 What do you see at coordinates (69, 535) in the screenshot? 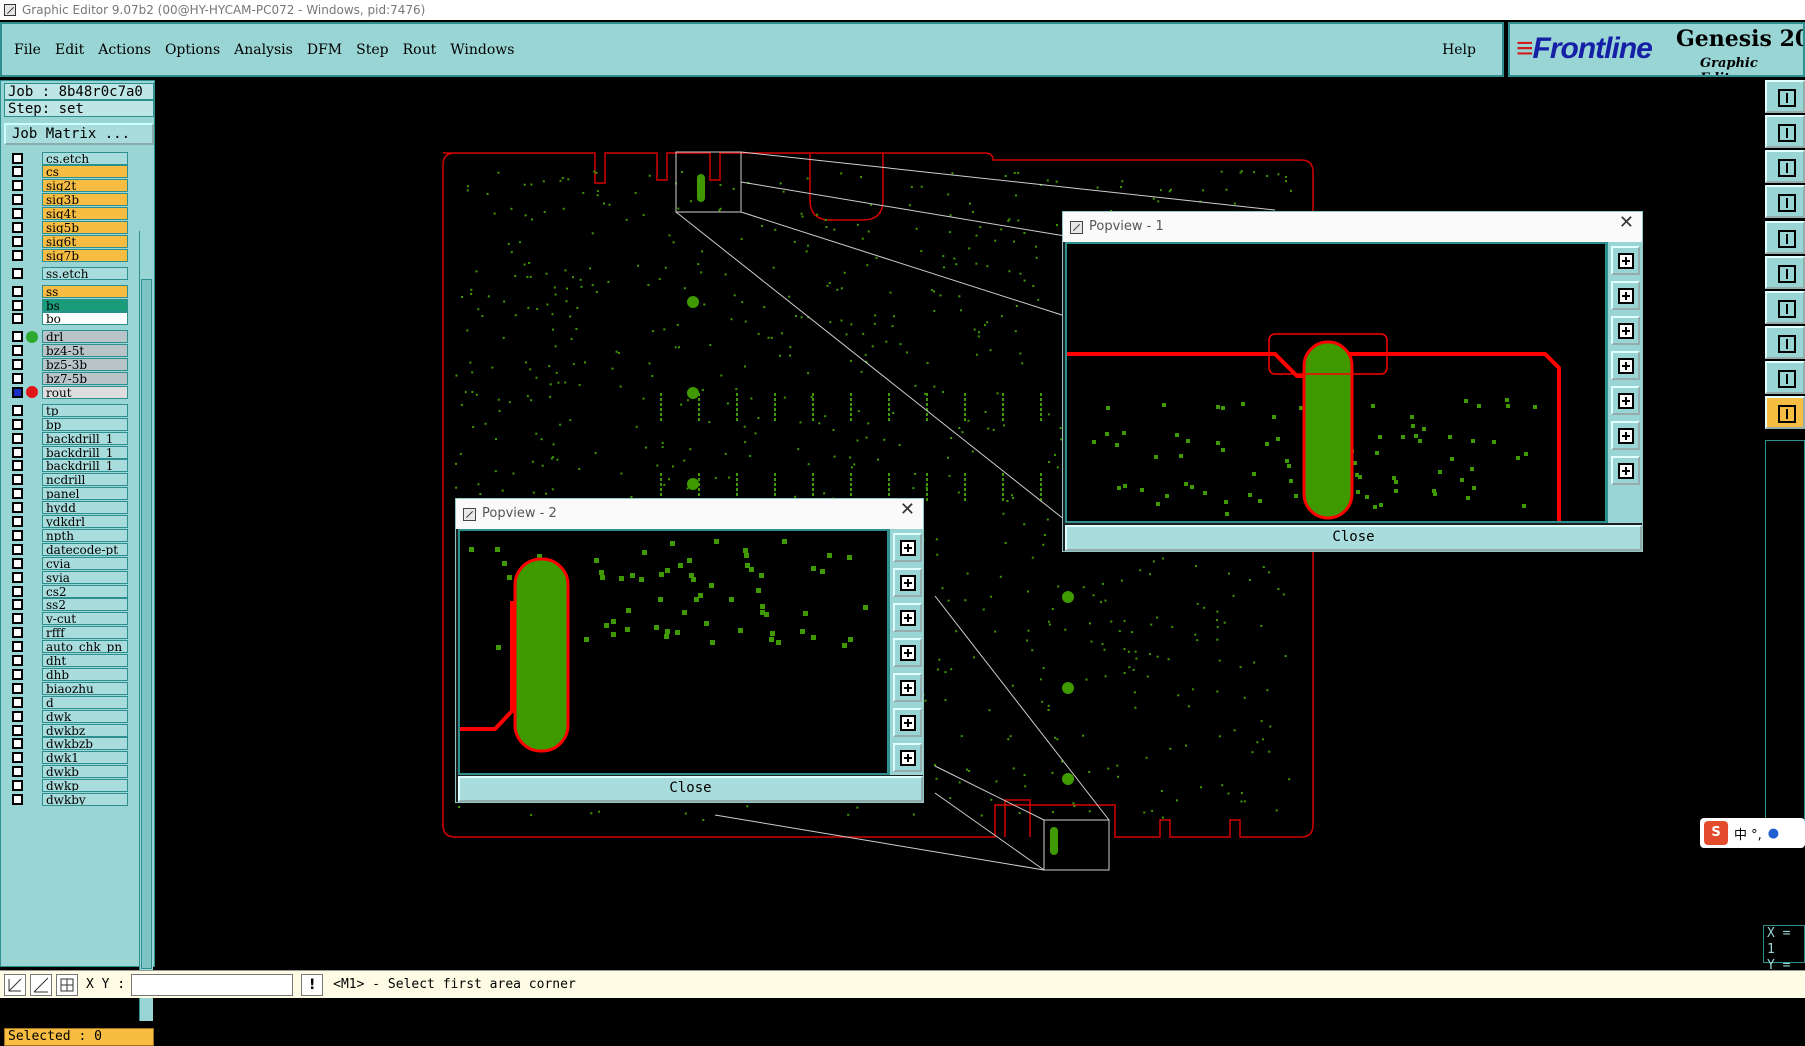
I see `layer-row: npth` at bounding box center [69, 535].